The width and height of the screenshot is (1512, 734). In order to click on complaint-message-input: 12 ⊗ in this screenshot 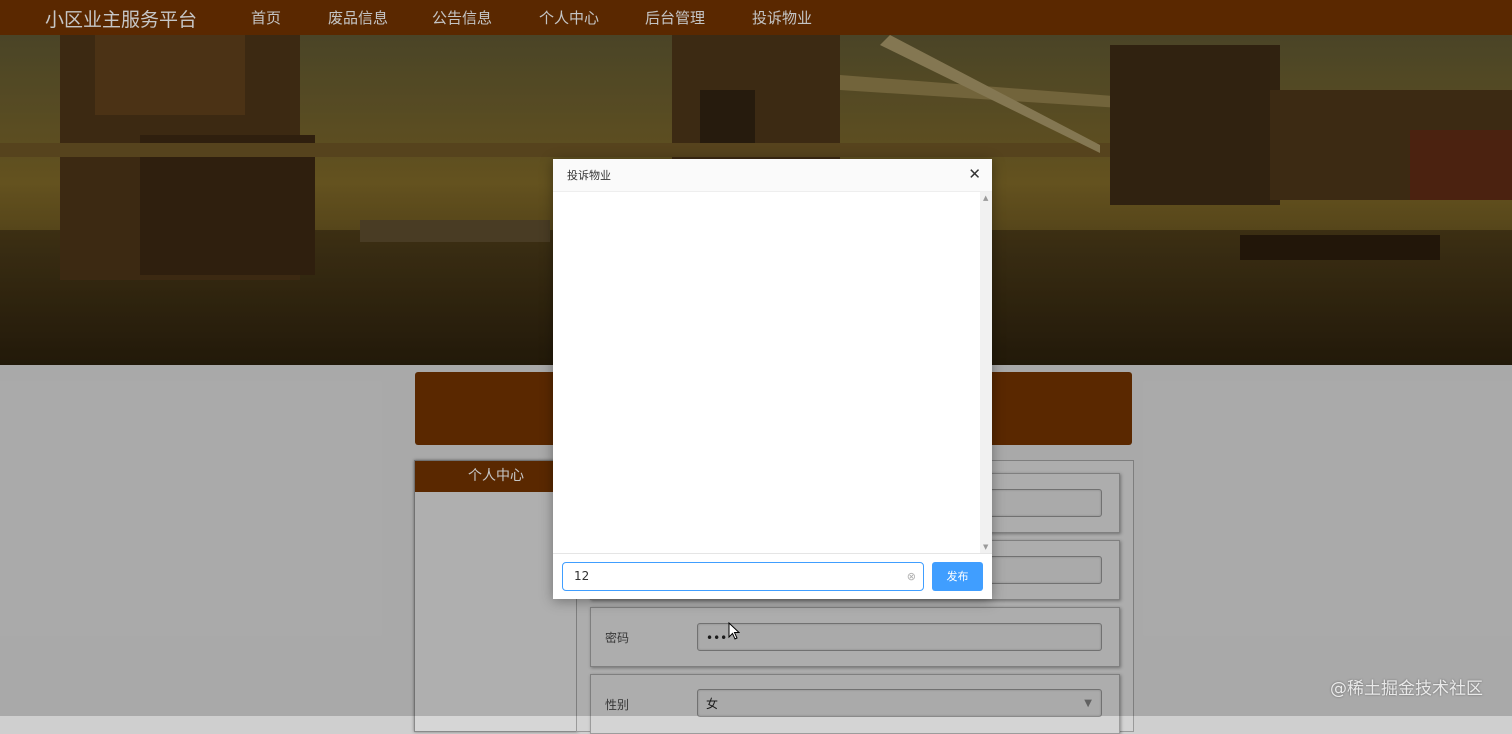, I will do `click(743, 576)`.